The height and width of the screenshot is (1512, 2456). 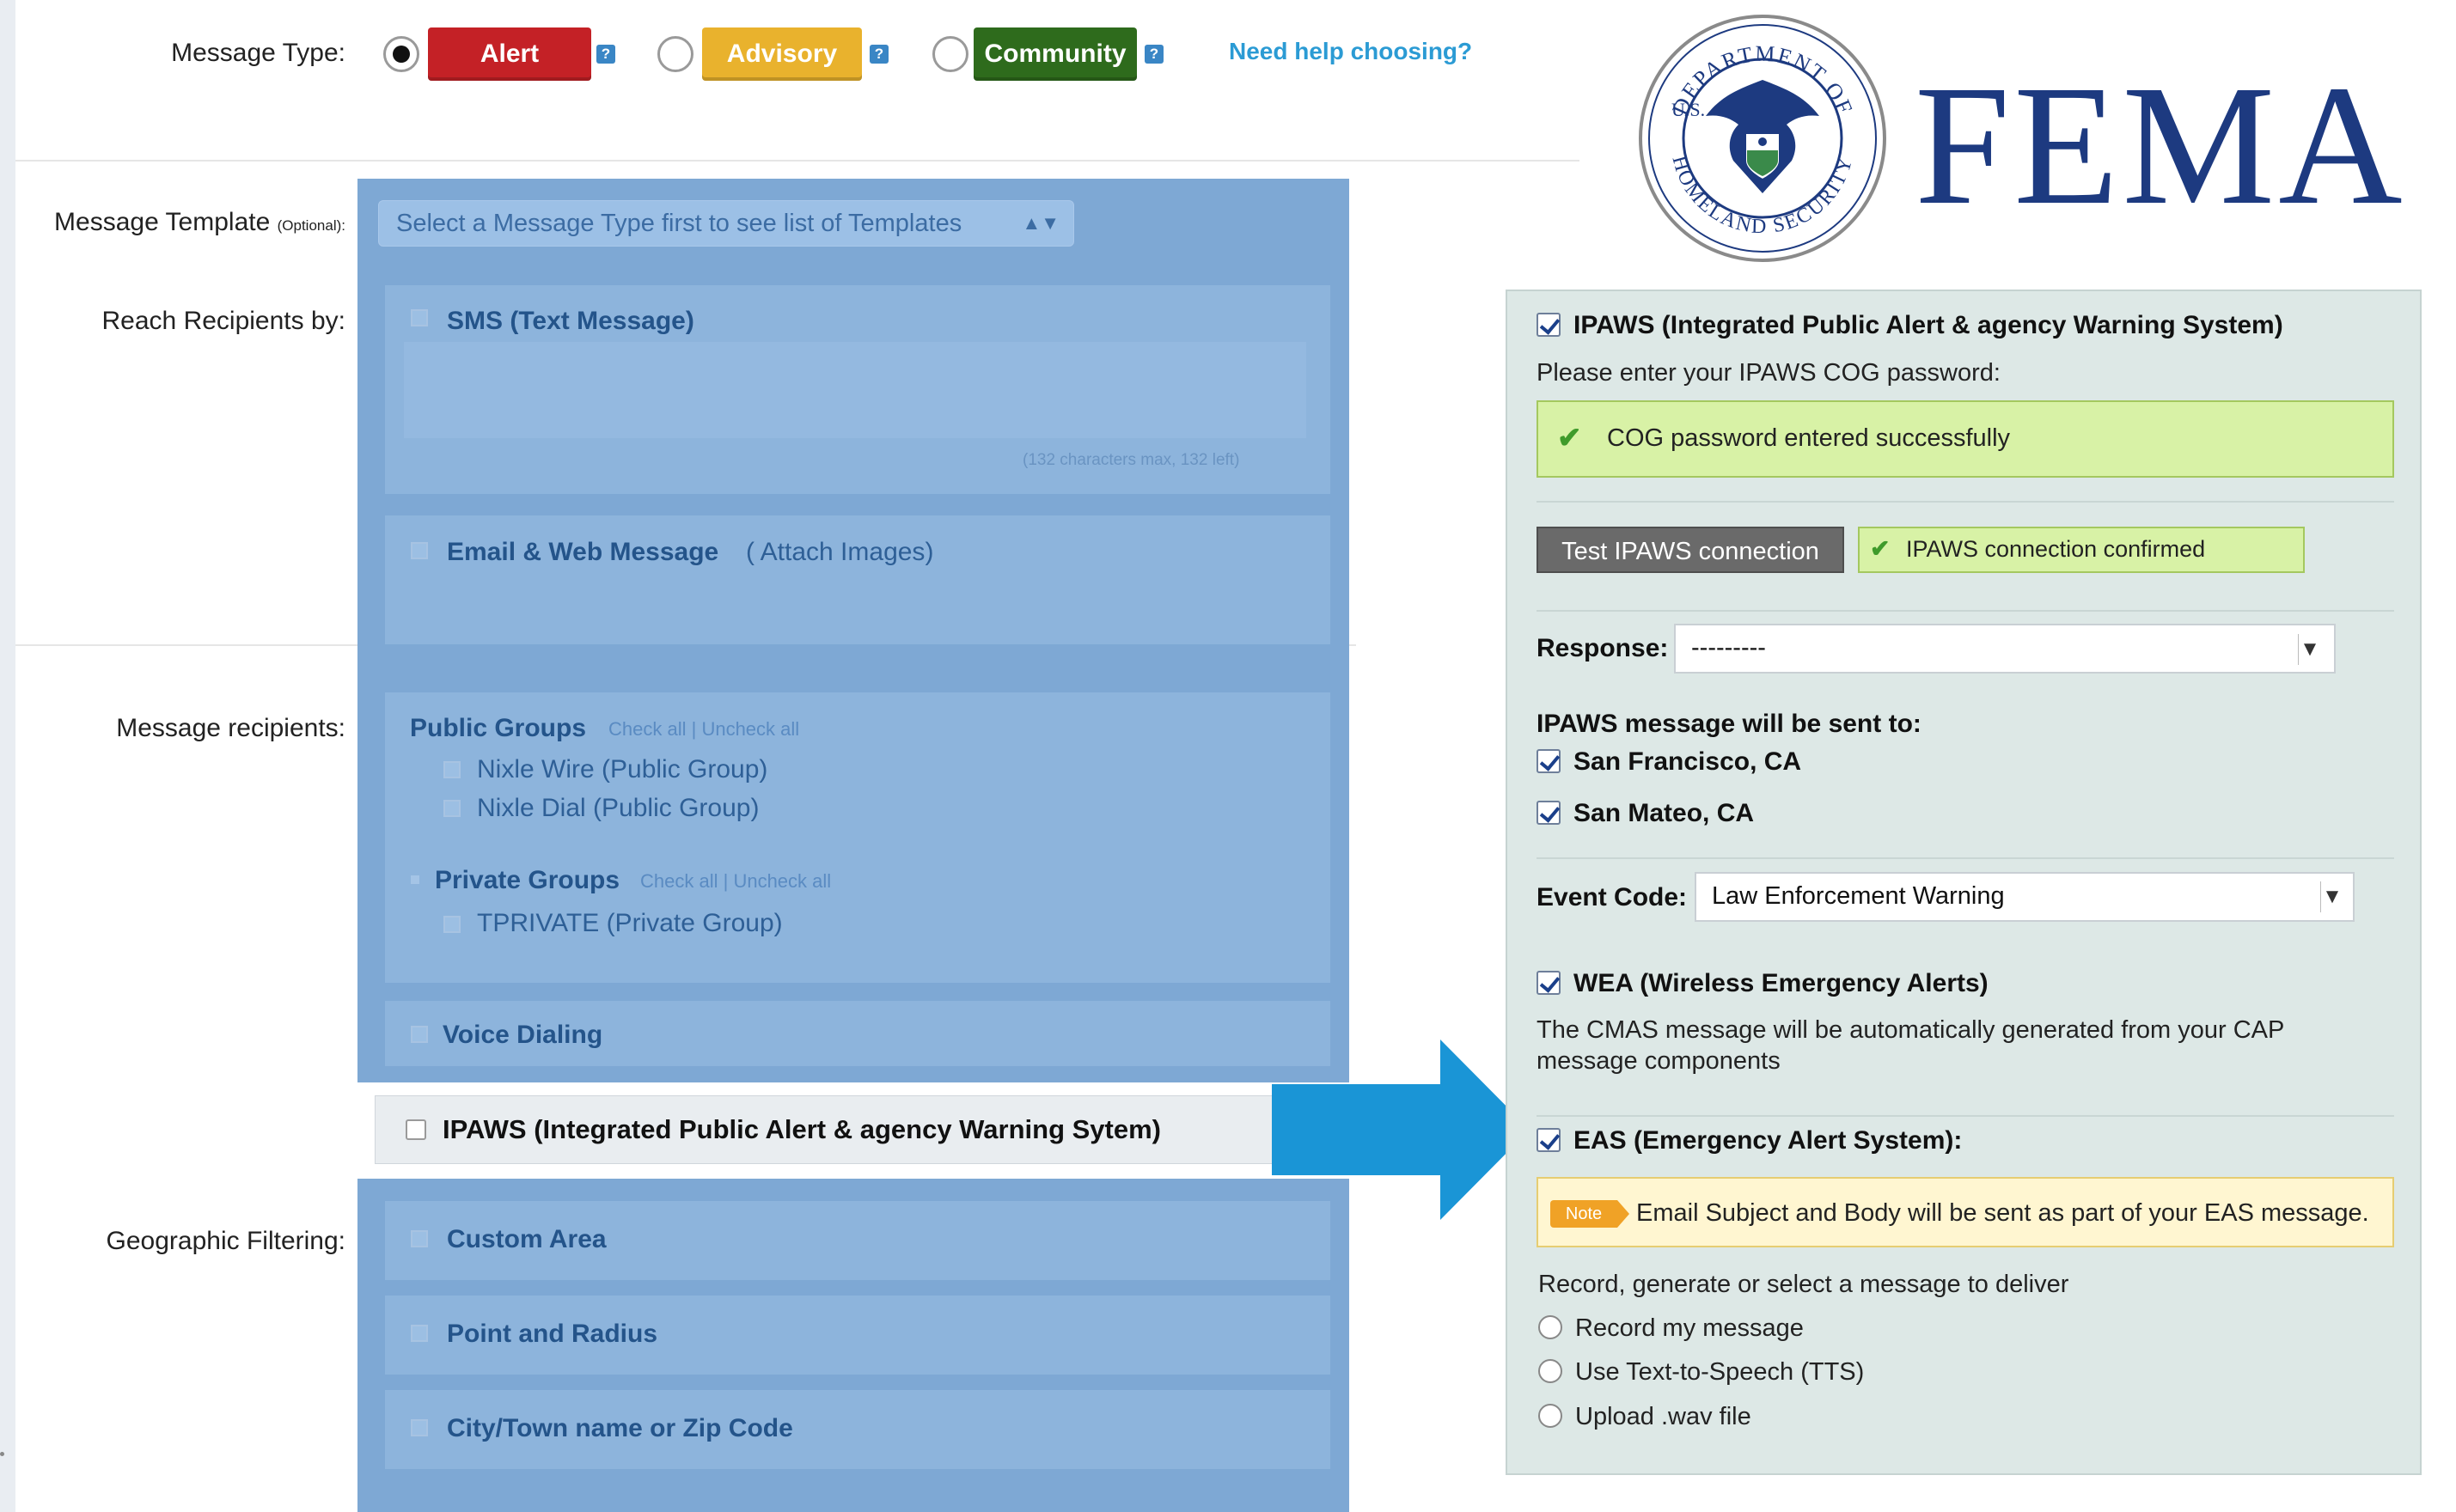 What do you see at coordinates (1663, 1416) in the screenshot?
I see `upload-wav-label: Upload .wav file` at bounding box center [1663, 1416].